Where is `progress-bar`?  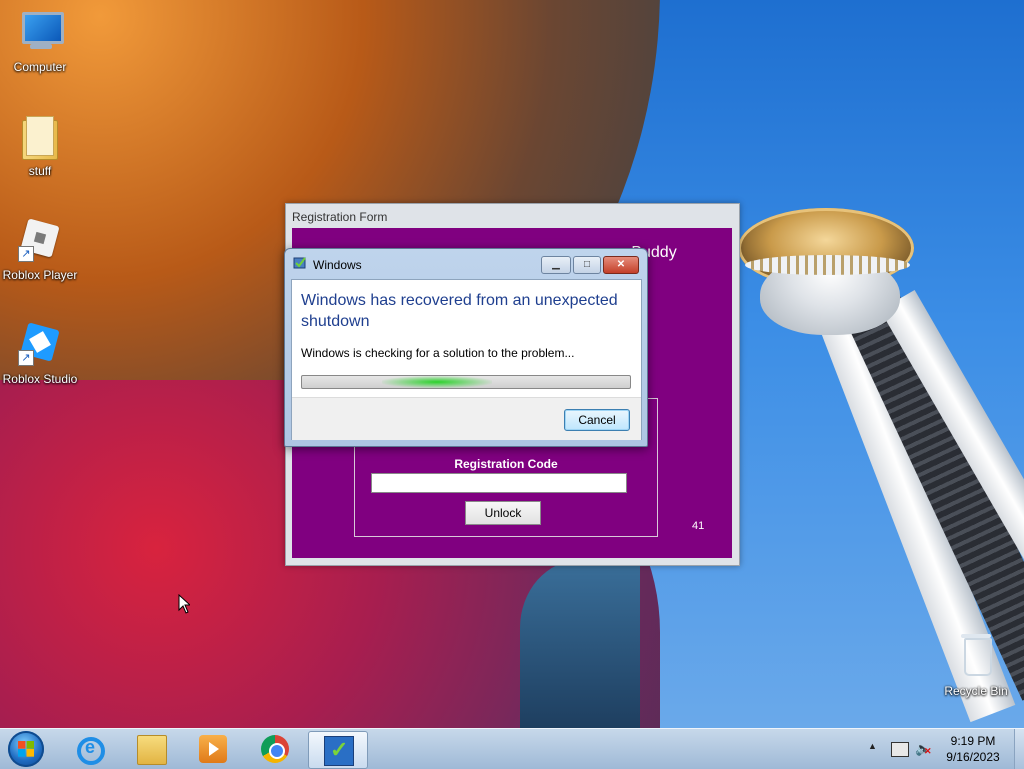 progress-bar is located at coordinates (466, 382).